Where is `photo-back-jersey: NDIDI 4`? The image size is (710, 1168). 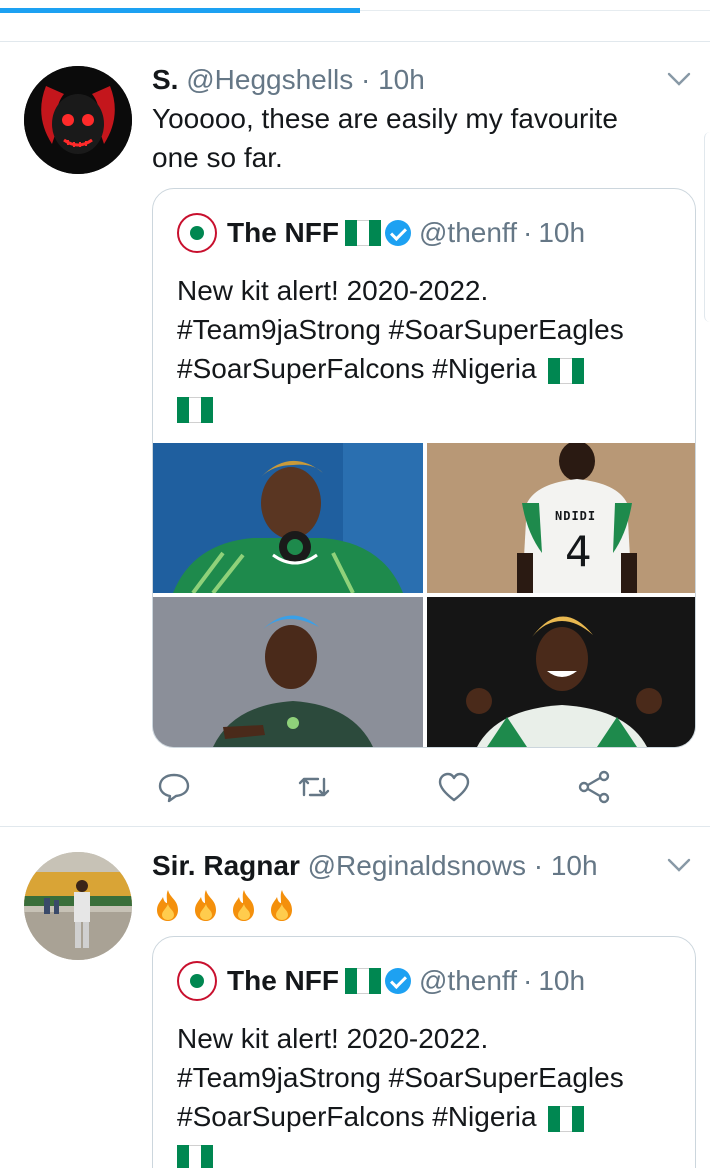
photo-back-jersey: NDIDI 4 is located at coordinates (561, 518).